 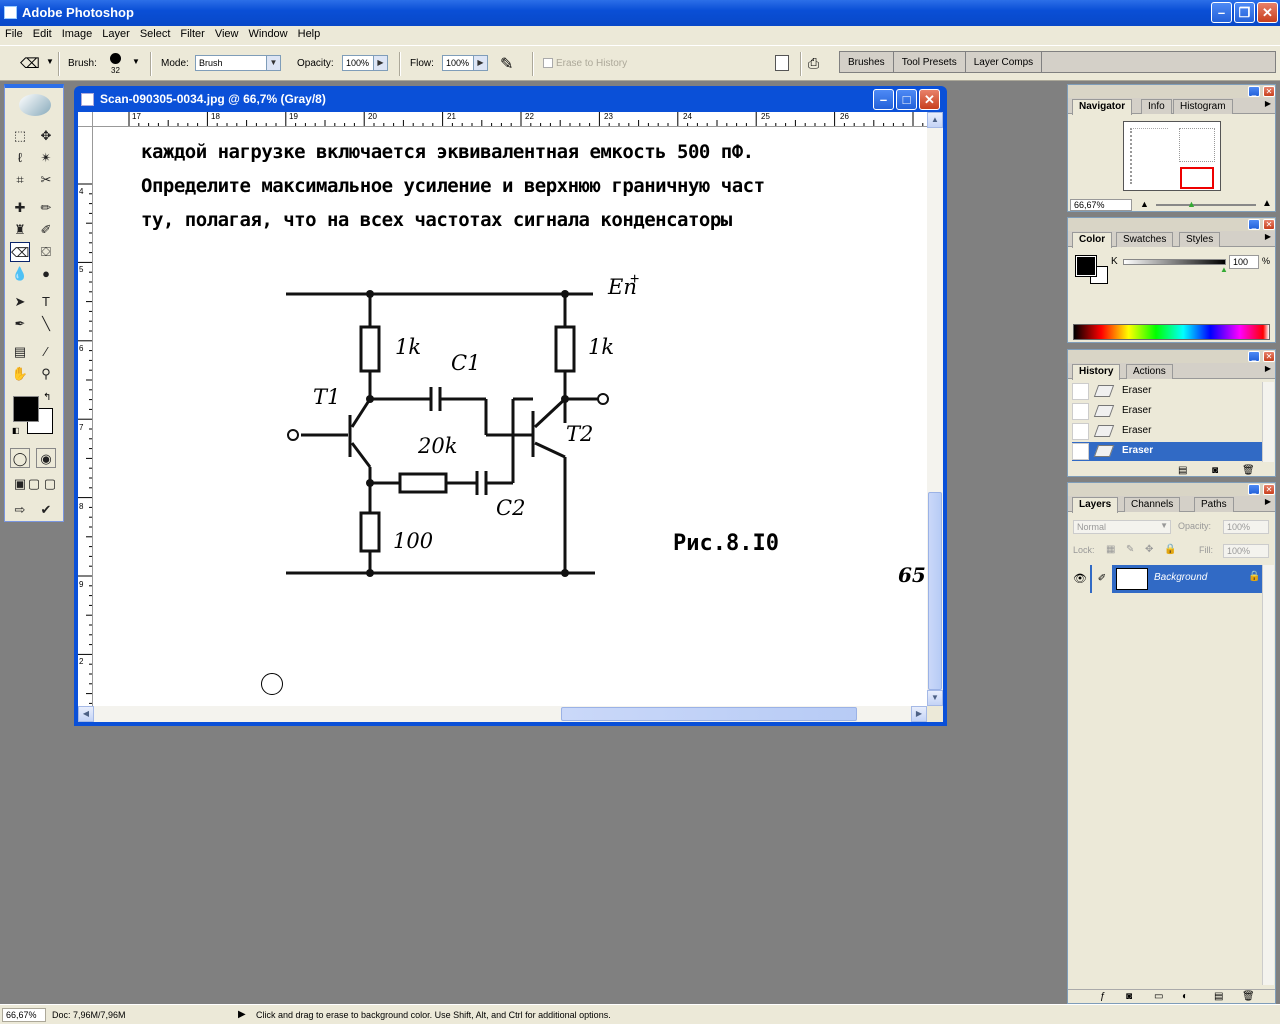 I want to click on vertical-scrollbar: ▲ ▼, so click(x=935, y=409).